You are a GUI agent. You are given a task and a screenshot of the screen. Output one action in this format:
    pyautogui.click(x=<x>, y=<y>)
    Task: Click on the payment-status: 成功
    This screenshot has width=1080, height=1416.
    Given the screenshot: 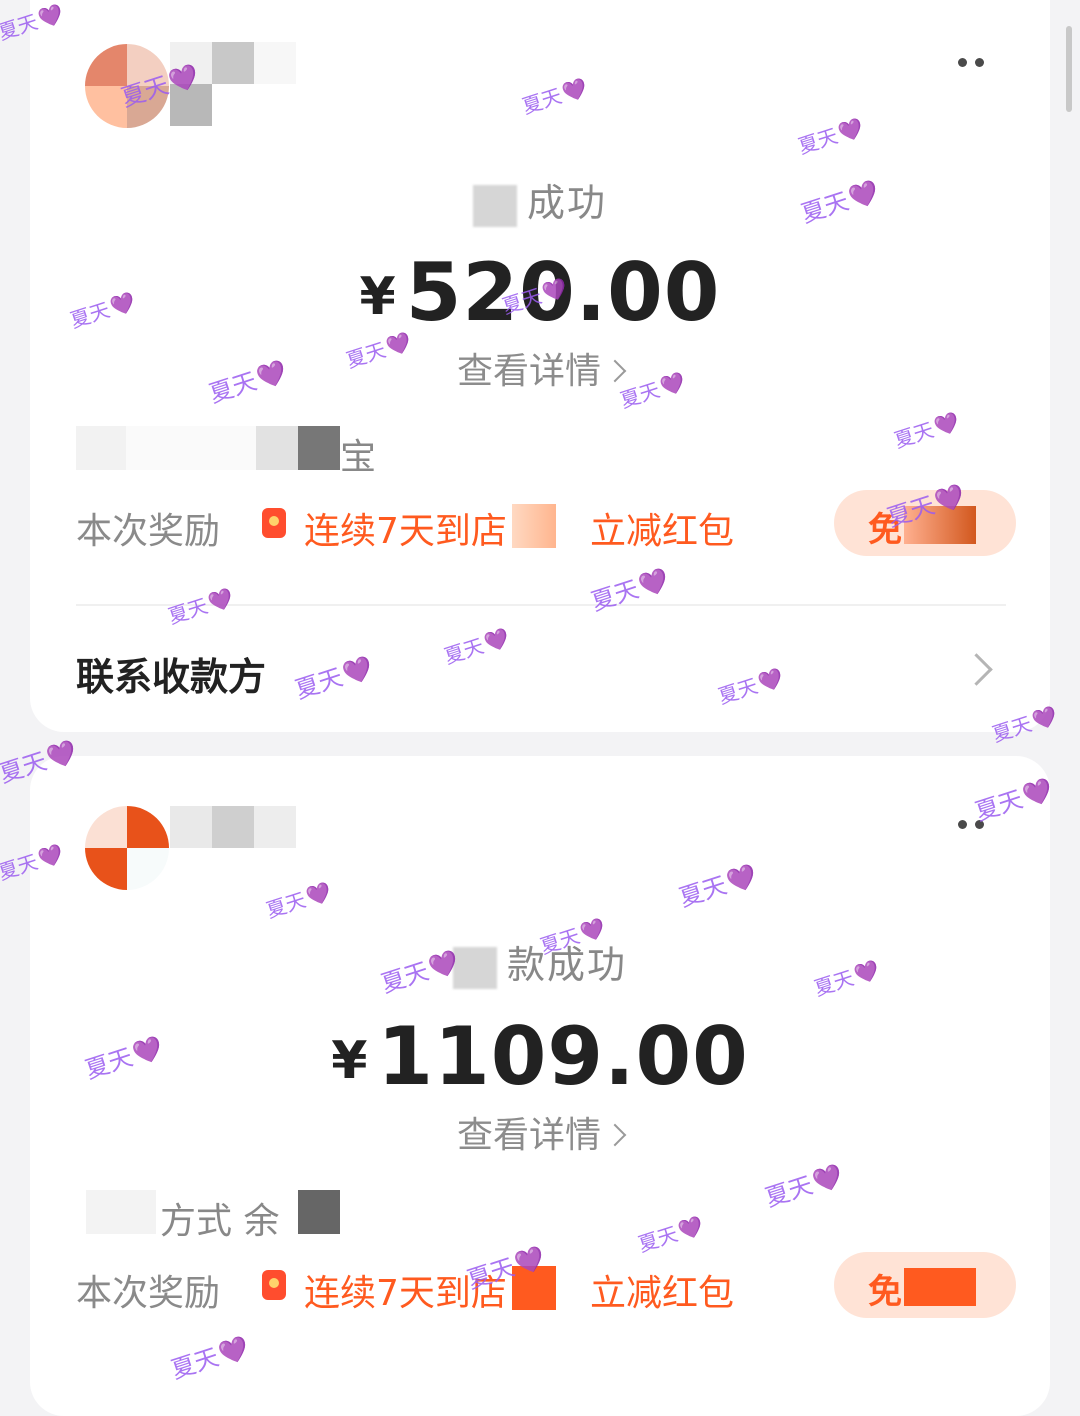 What is the action you would take?
    pyautogui.click(x=540, y=199)
    